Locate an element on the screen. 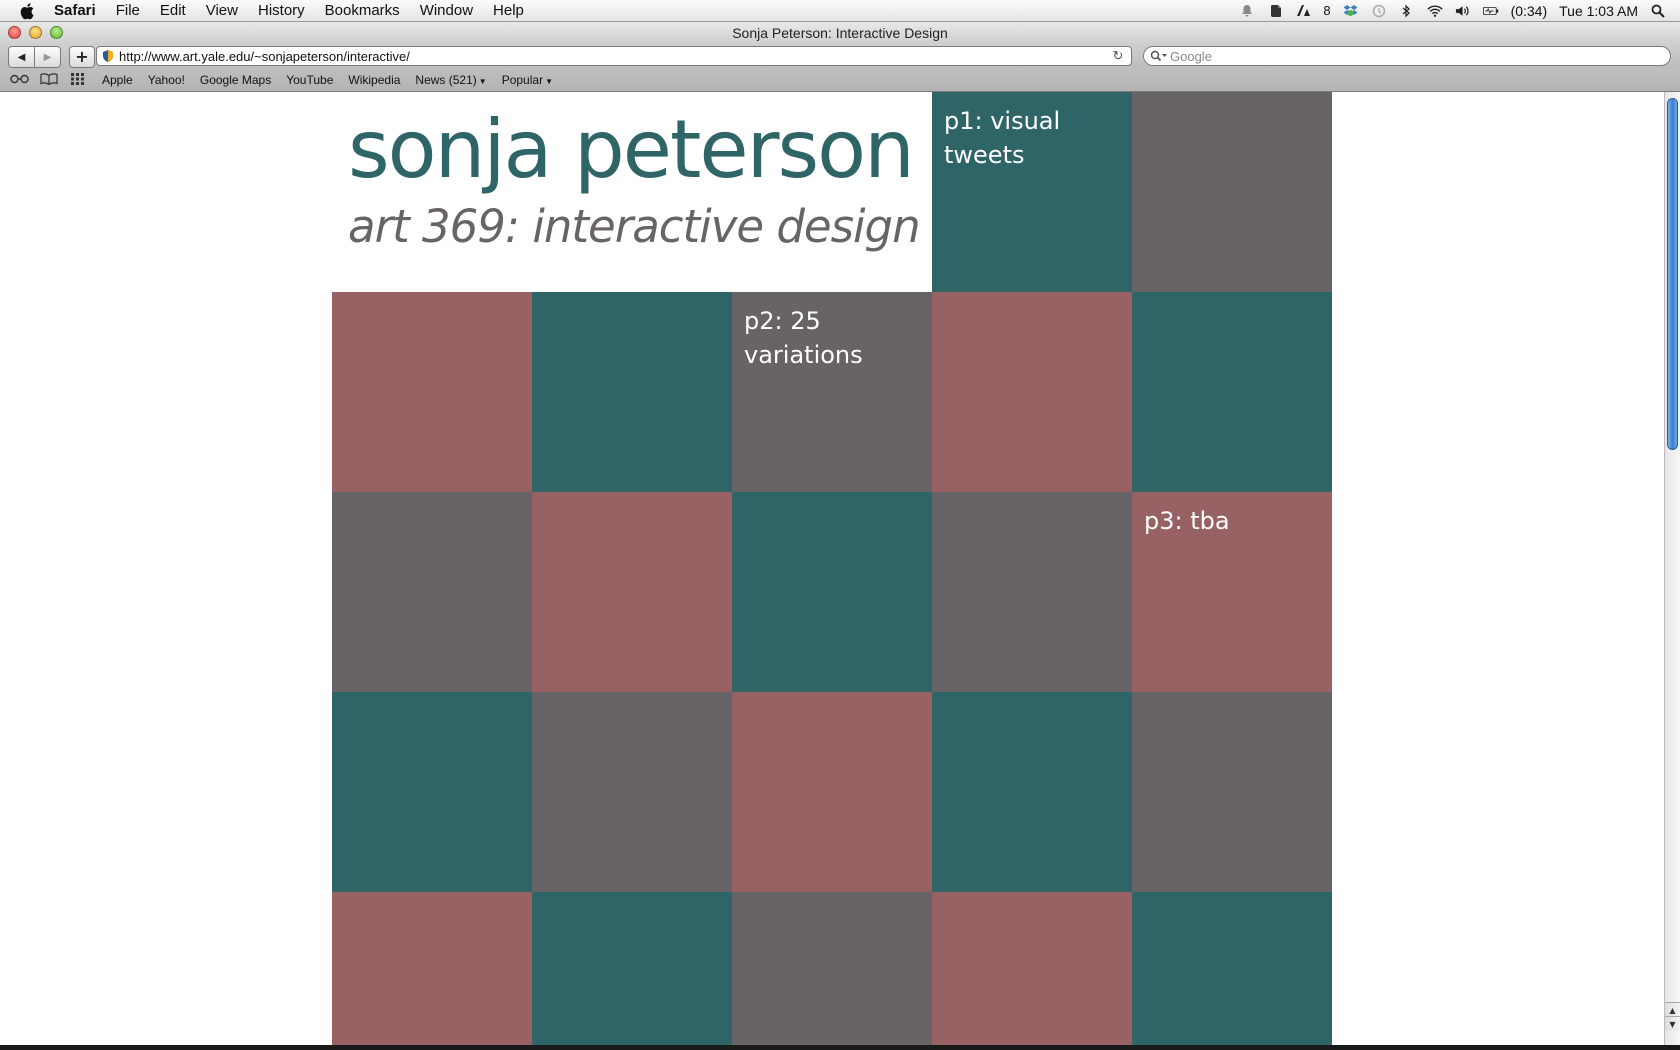  menu-history: History is located at coordinates (281, 10).